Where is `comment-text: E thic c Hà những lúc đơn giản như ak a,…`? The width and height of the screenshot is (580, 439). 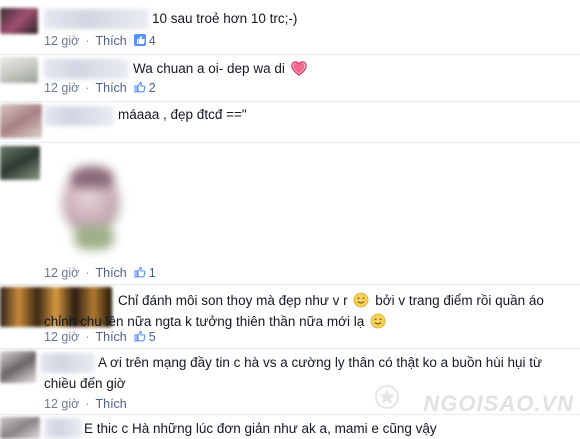
comment-text: E thic c Hà những lúc đơn giản như ak a,… is located at coordinates (260, 428).